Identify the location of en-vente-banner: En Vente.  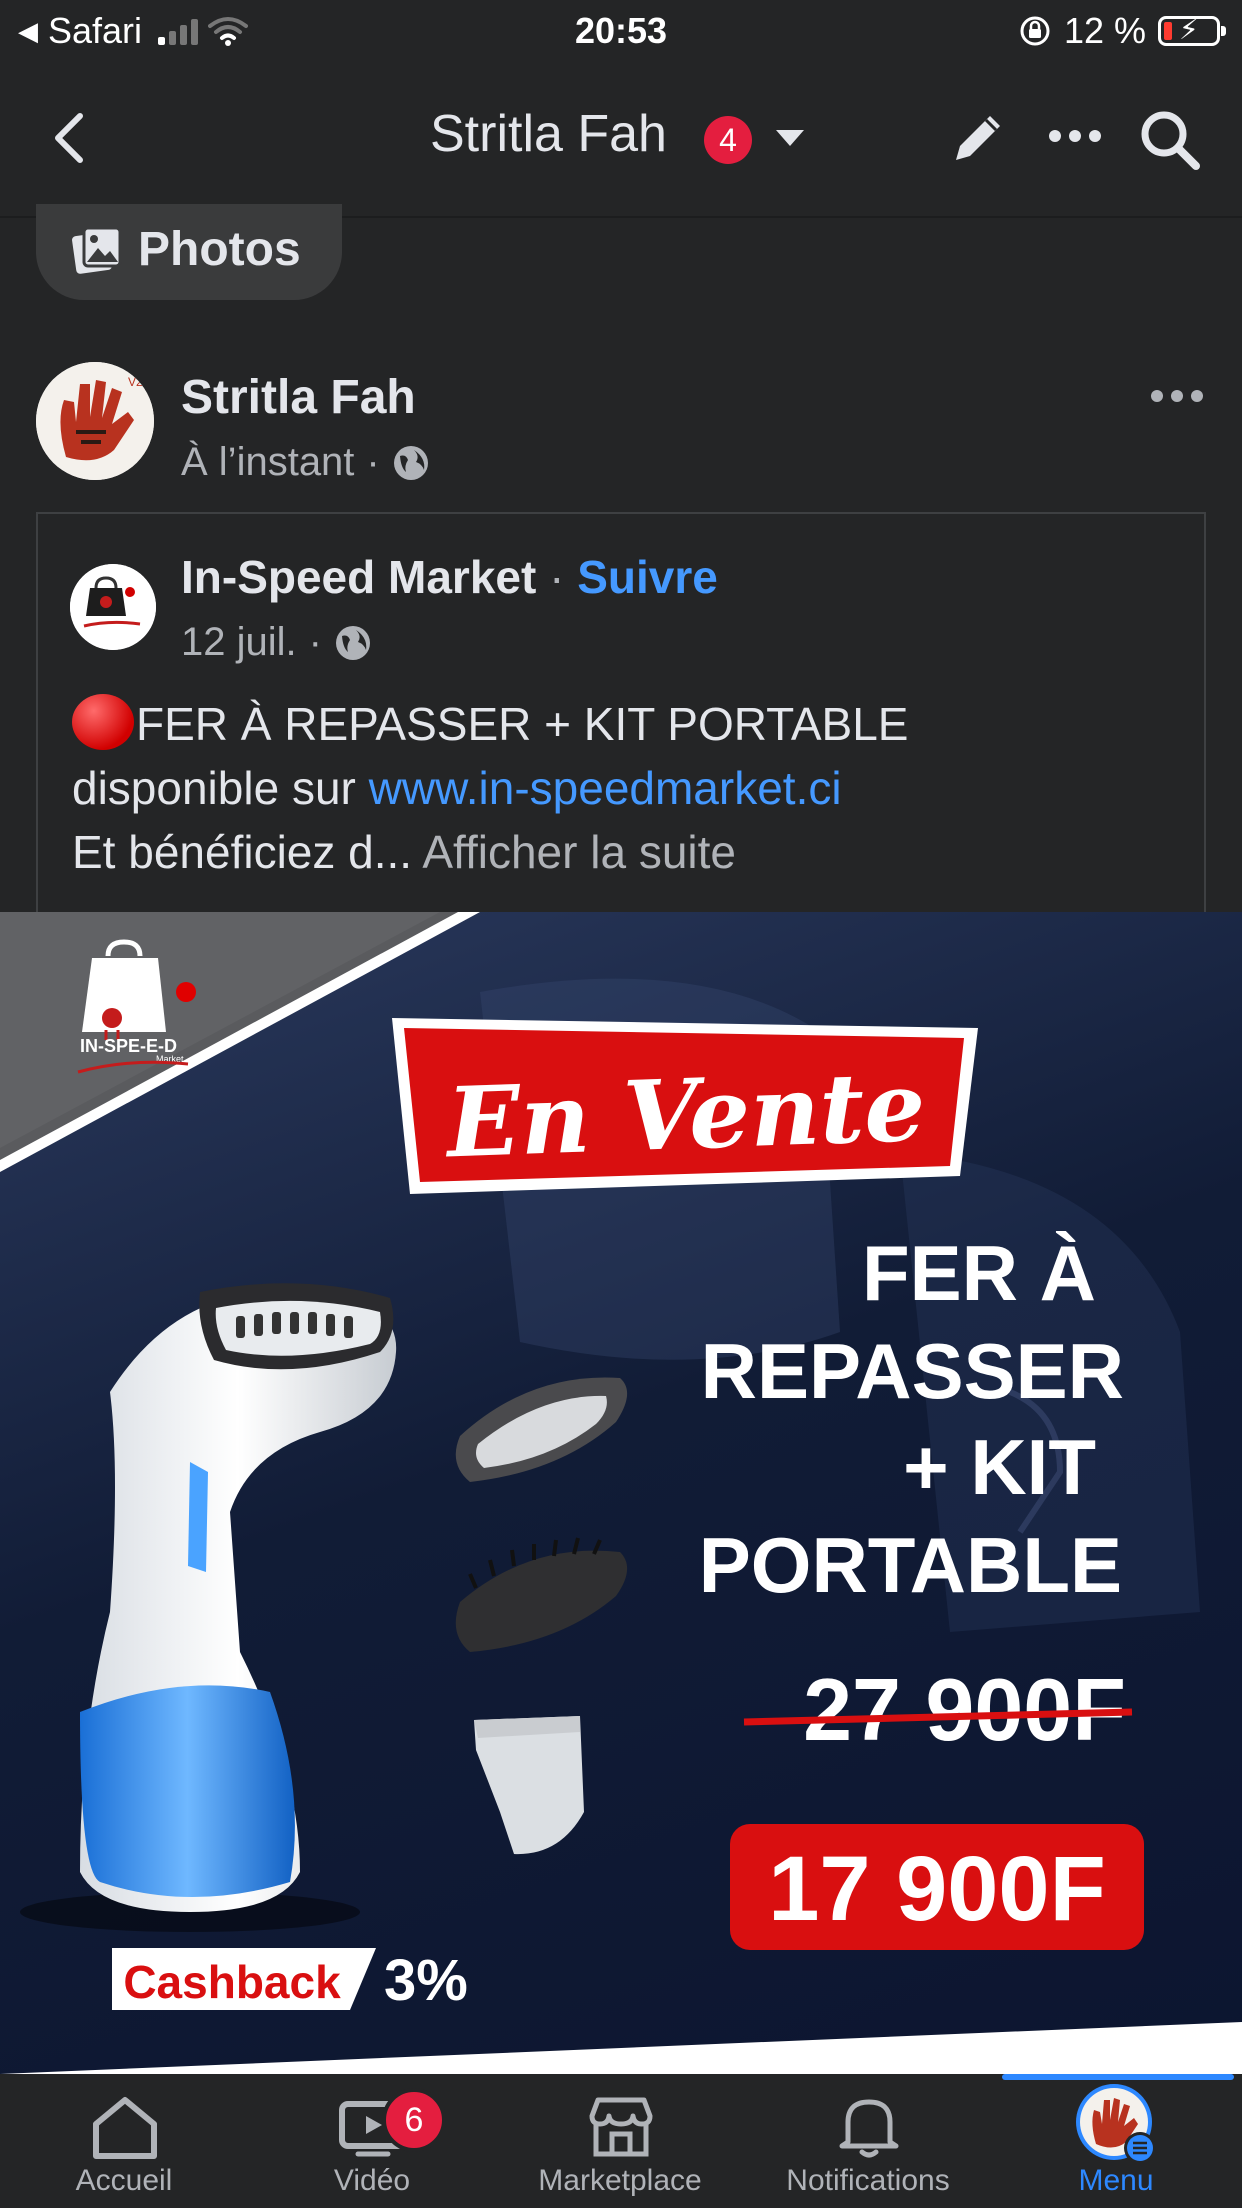
(685, 1106).